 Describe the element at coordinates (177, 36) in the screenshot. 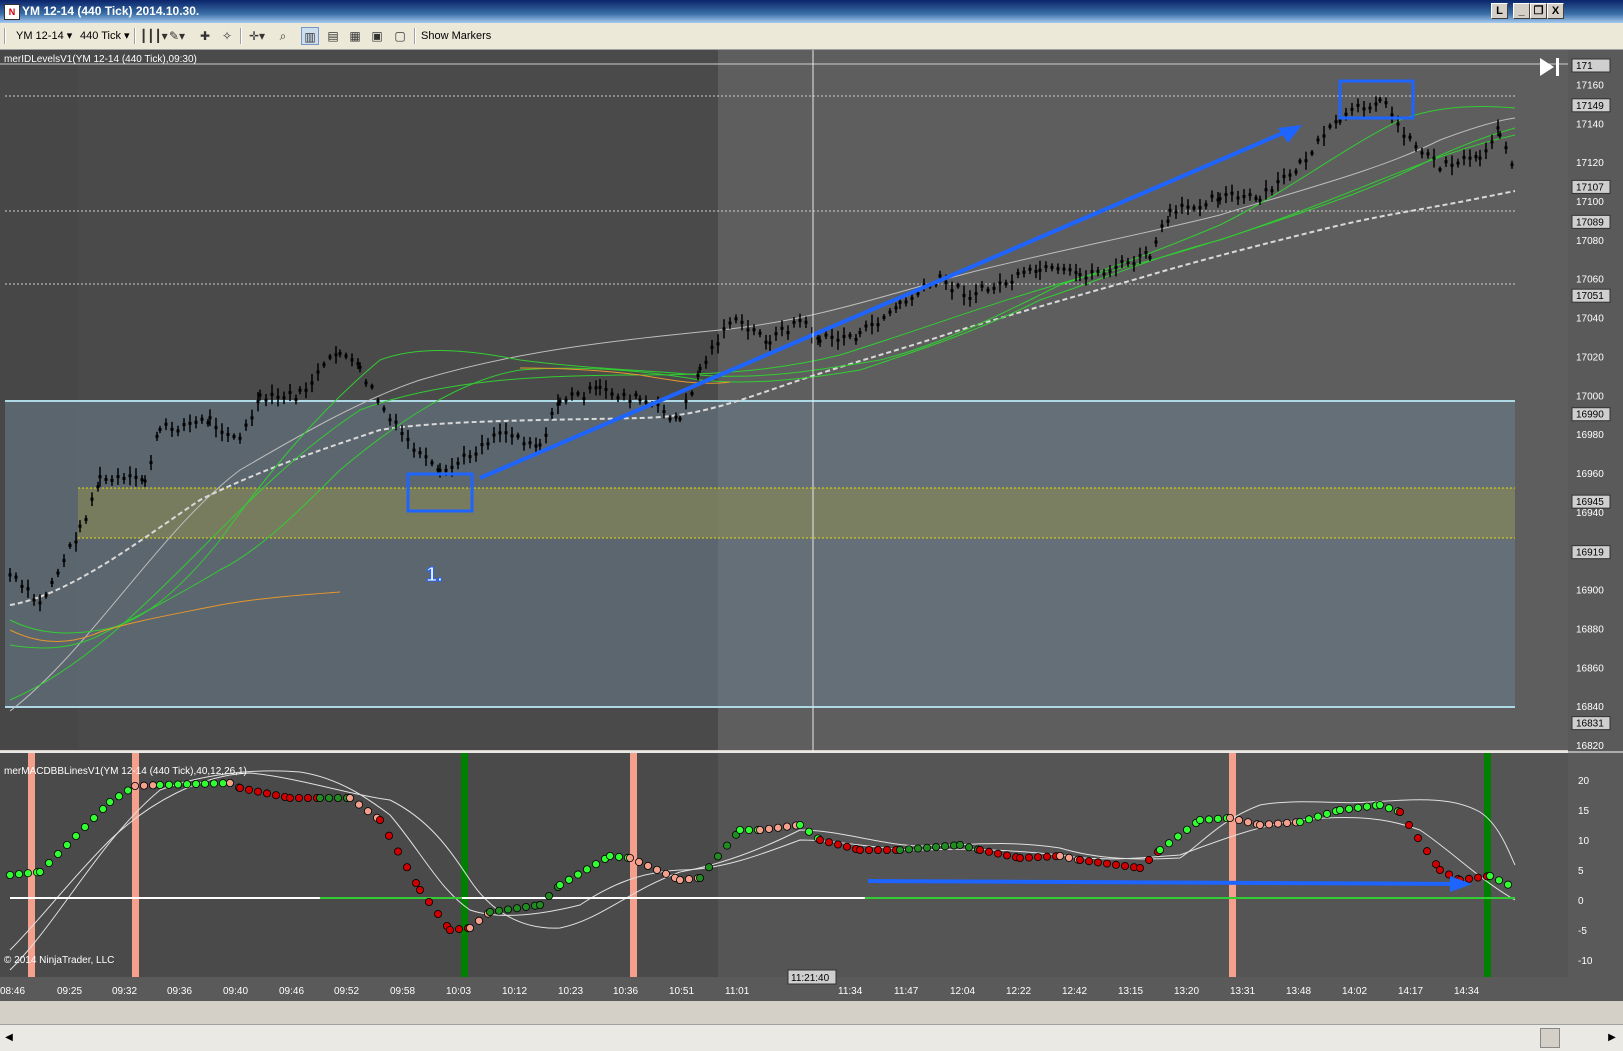

I see `drawing-tool-icon: ✎▾` at that location.